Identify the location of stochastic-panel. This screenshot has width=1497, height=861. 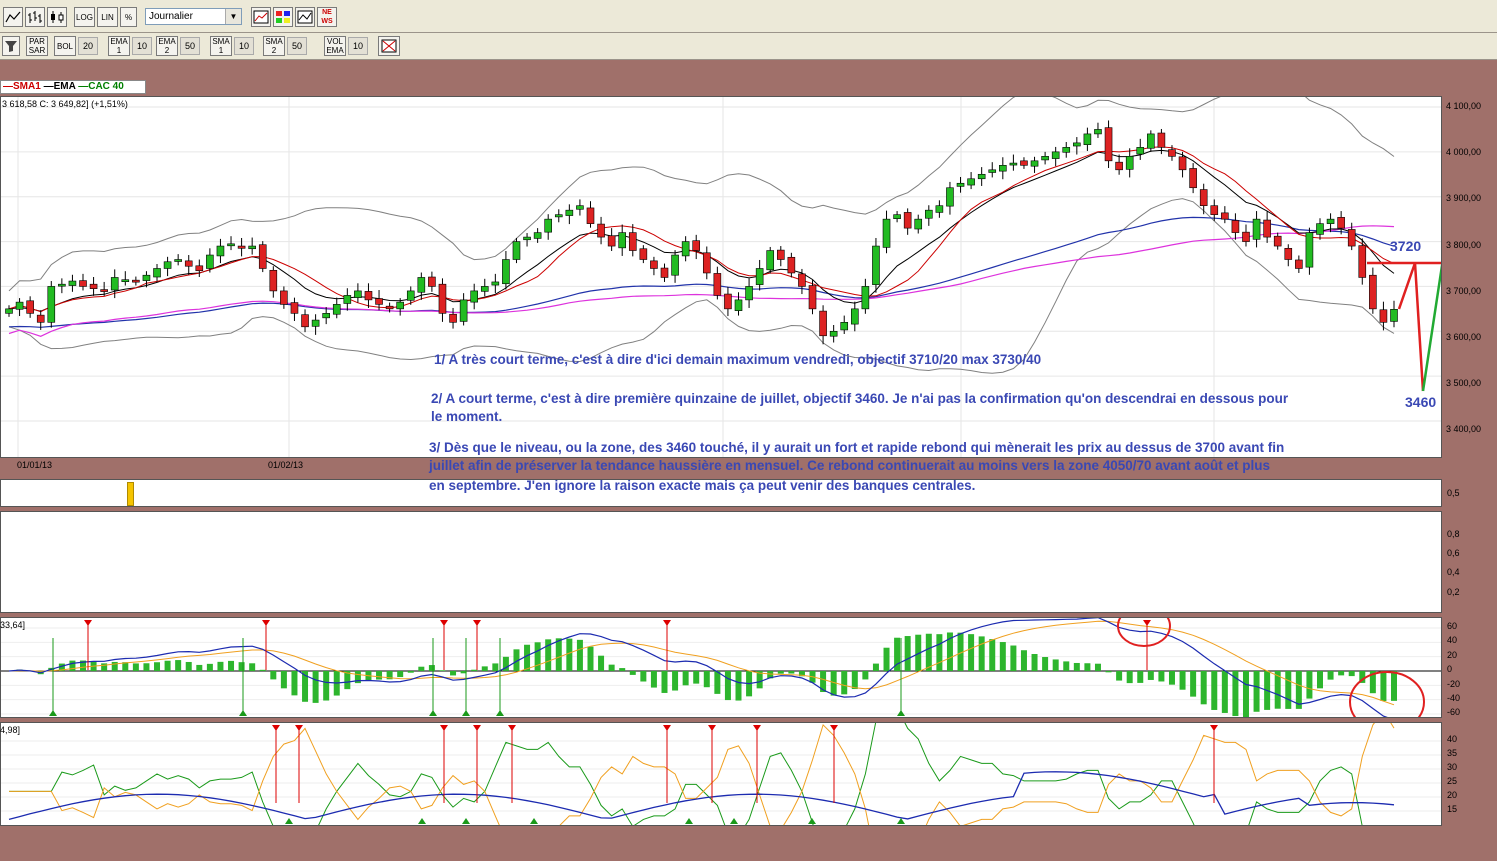
(721, 774).